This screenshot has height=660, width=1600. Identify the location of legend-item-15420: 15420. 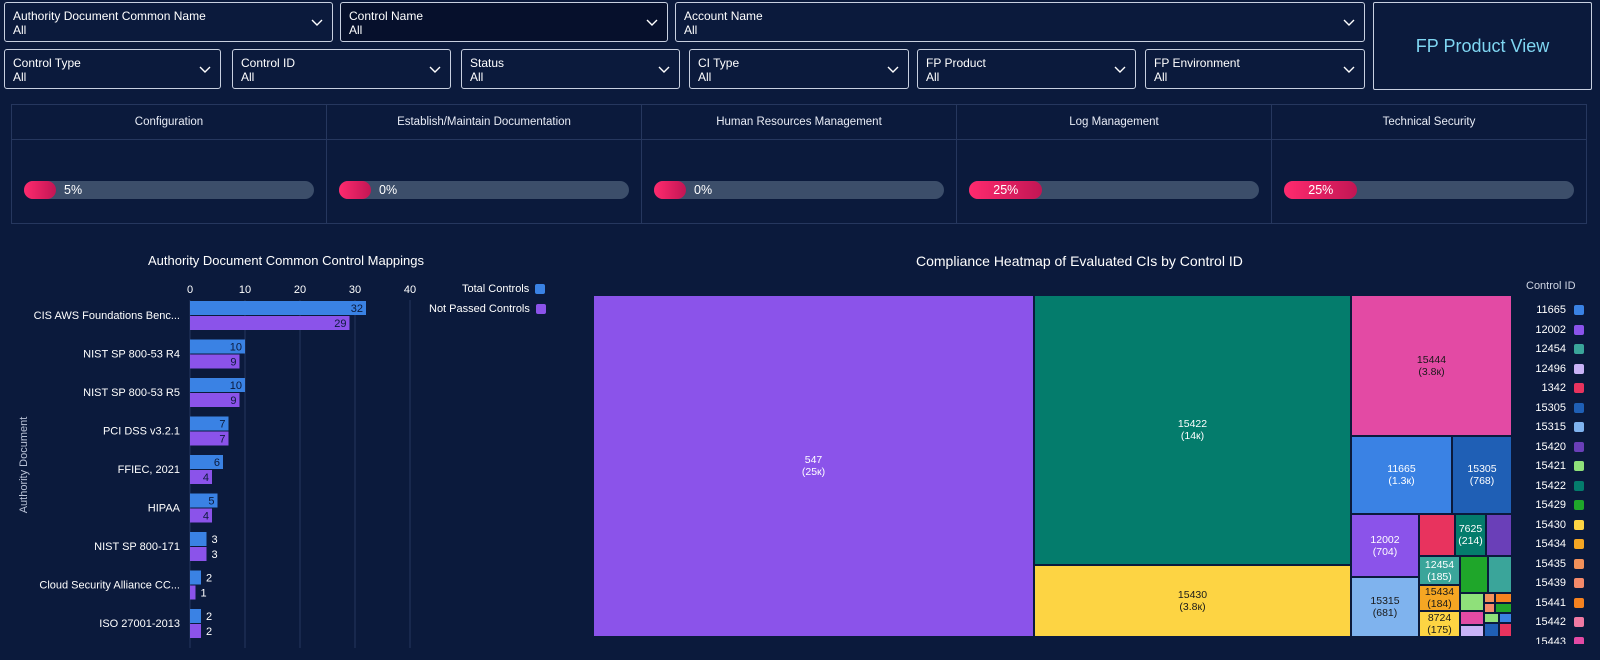
(1559, 447).